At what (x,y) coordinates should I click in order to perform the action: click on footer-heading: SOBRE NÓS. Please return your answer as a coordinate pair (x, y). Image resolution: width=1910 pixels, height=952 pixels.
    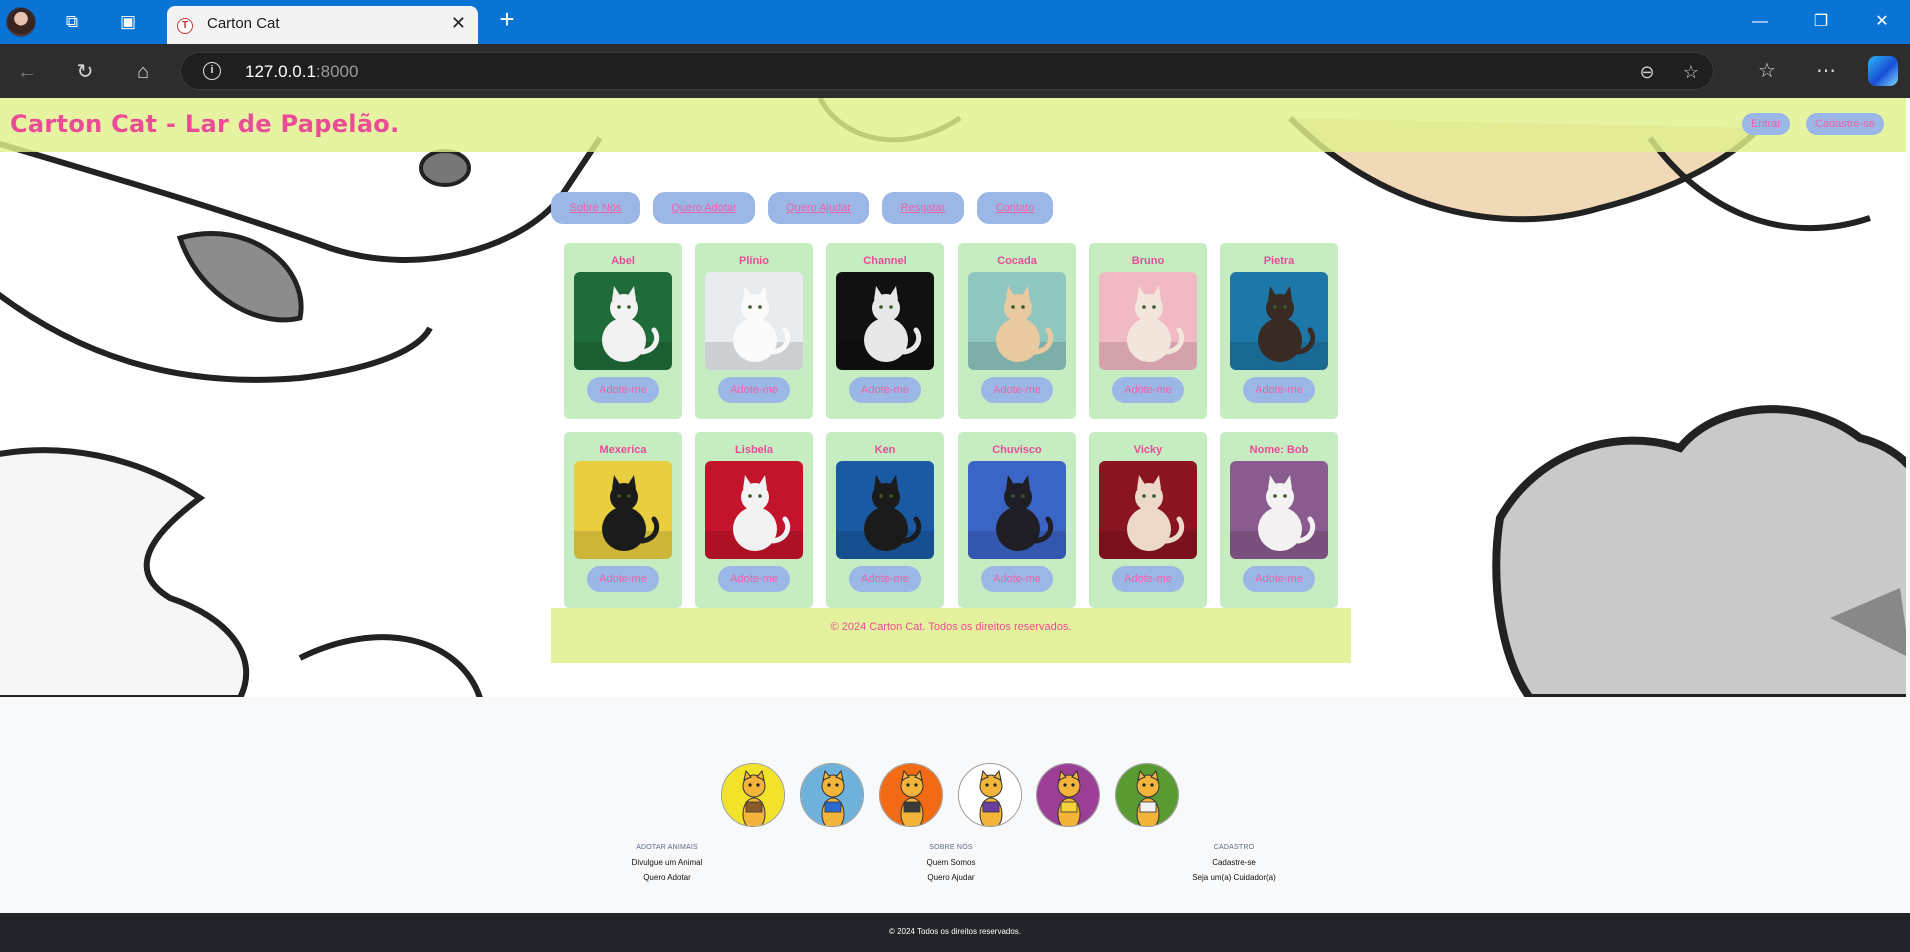
    Looking at the image, I should click on (951, 847).